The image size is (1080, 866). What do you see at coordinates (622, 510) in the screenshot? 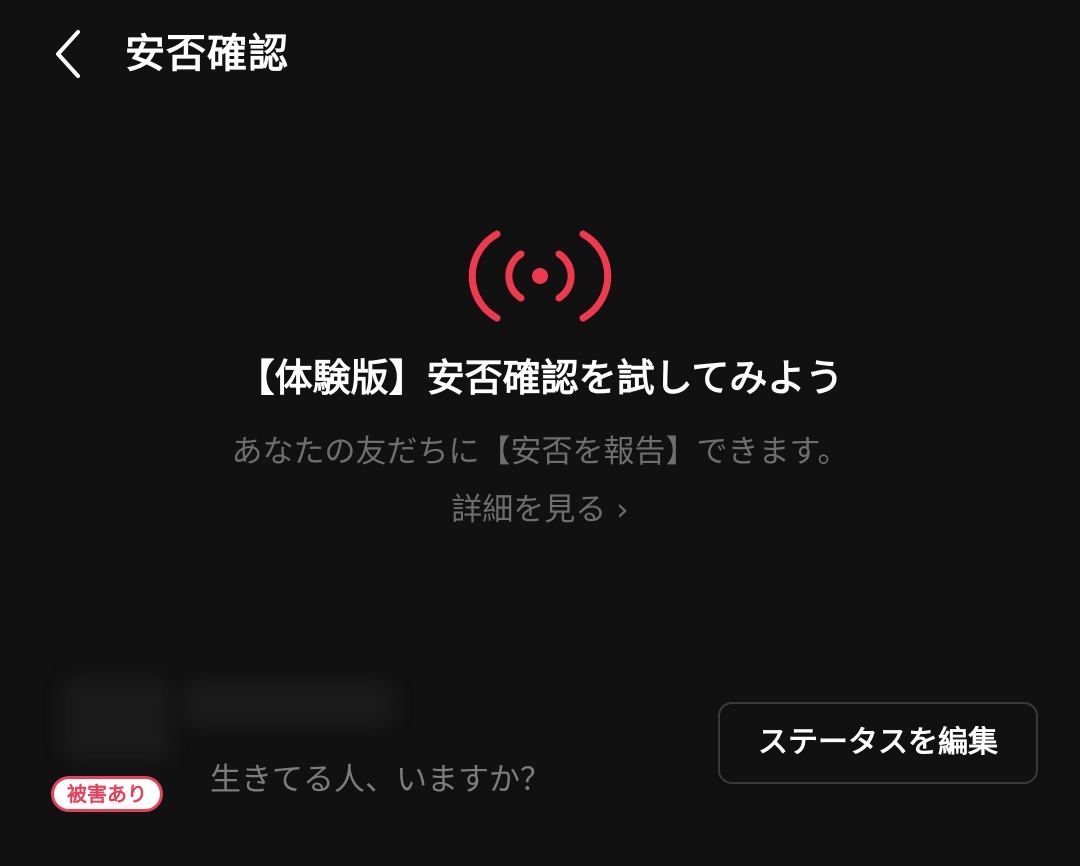
I see `chevron-right-icon: ›` at bounding box center [622, 510].